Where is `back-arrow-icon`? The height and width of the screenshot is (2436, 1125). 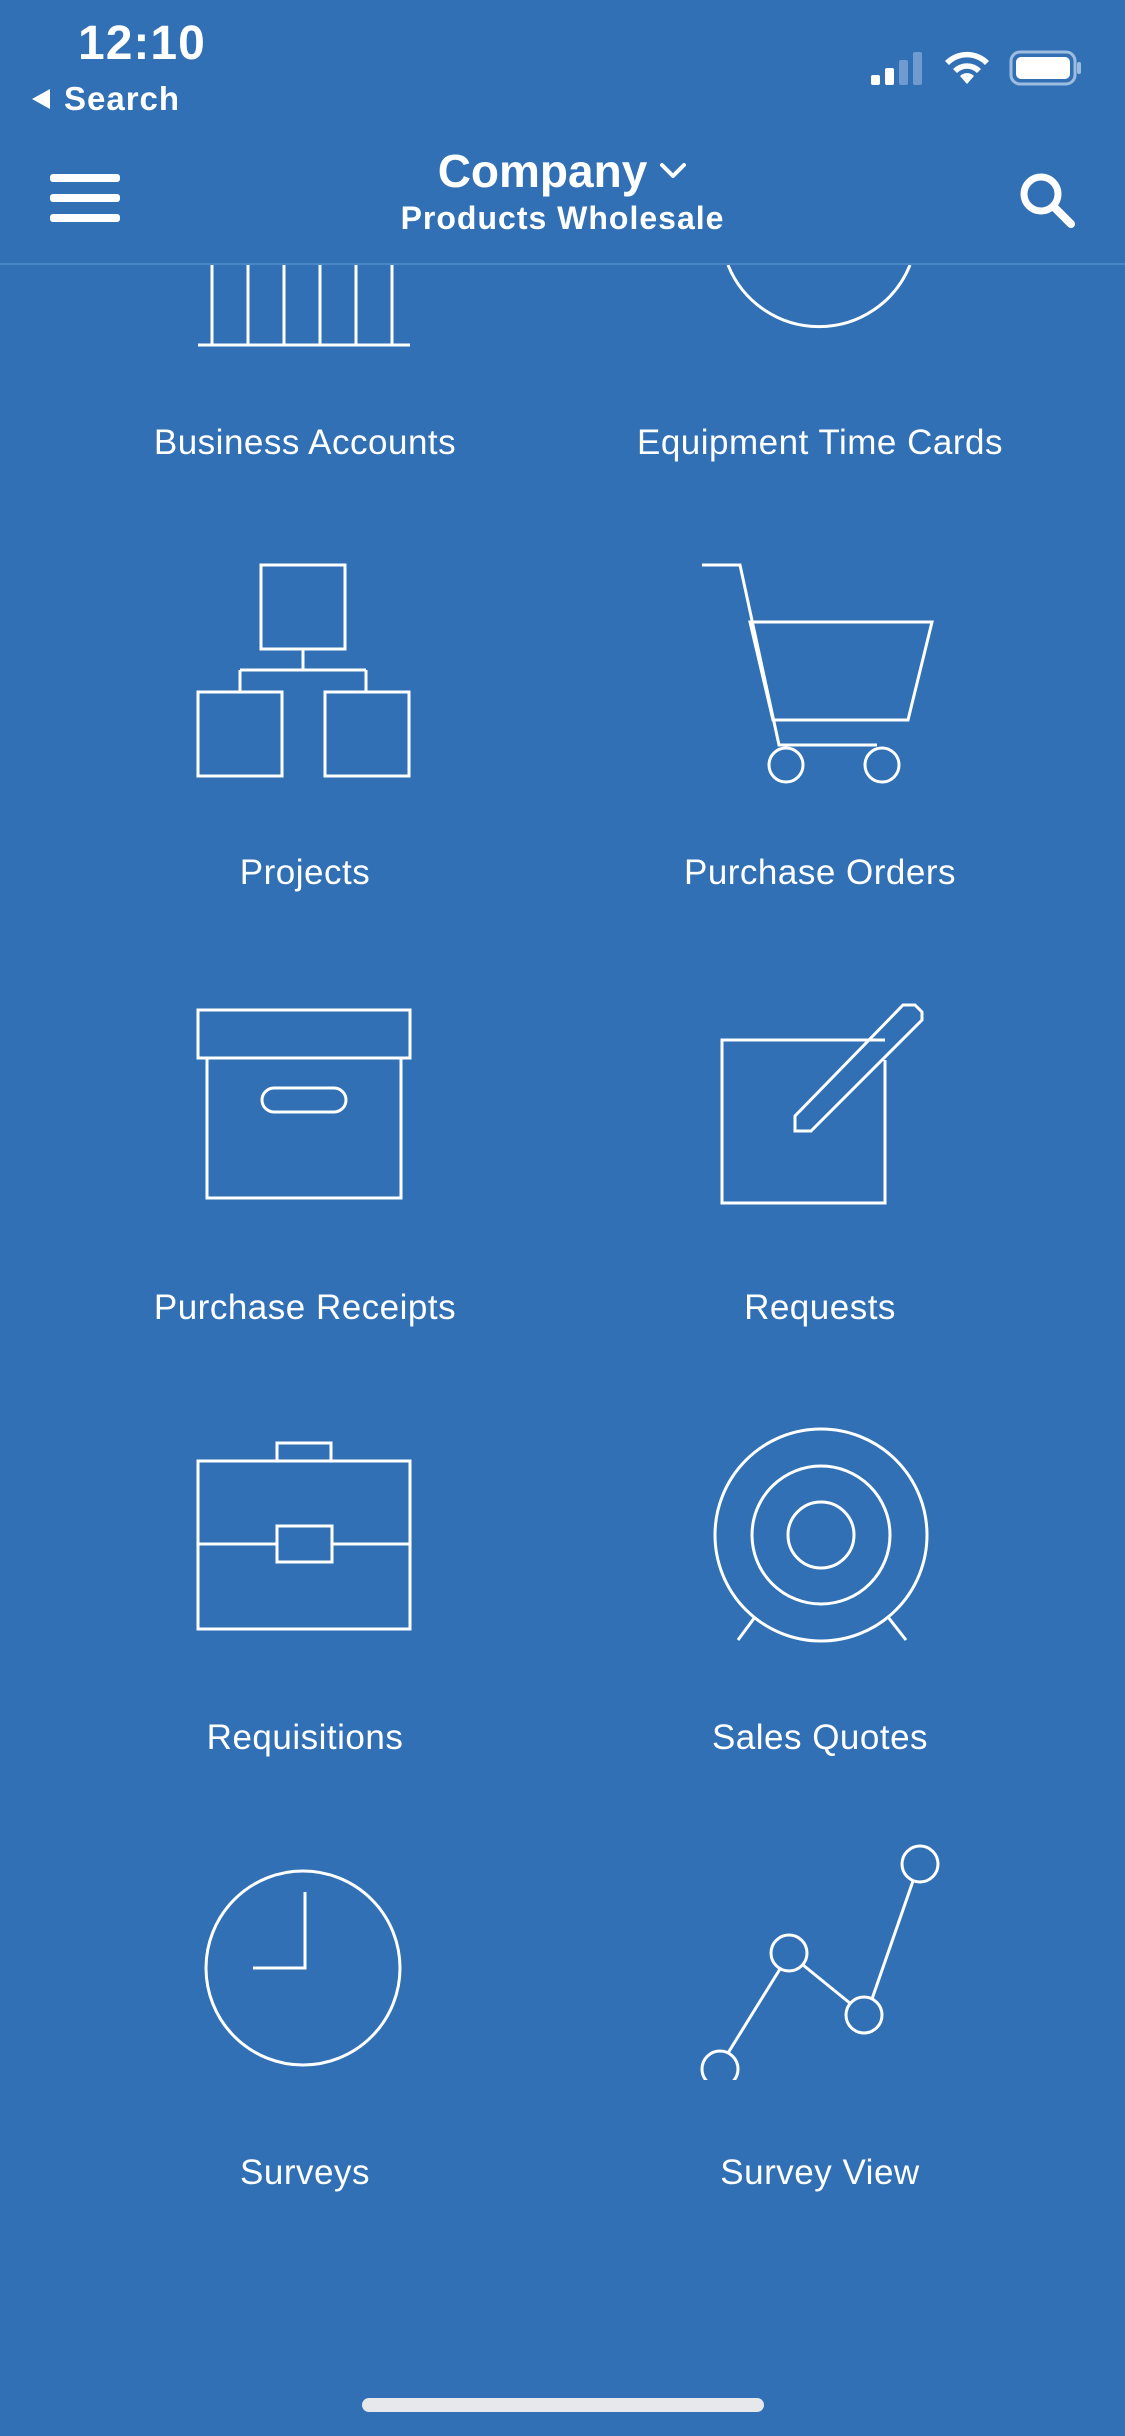
back-arrow-icon is located at coordinates (41, 99).